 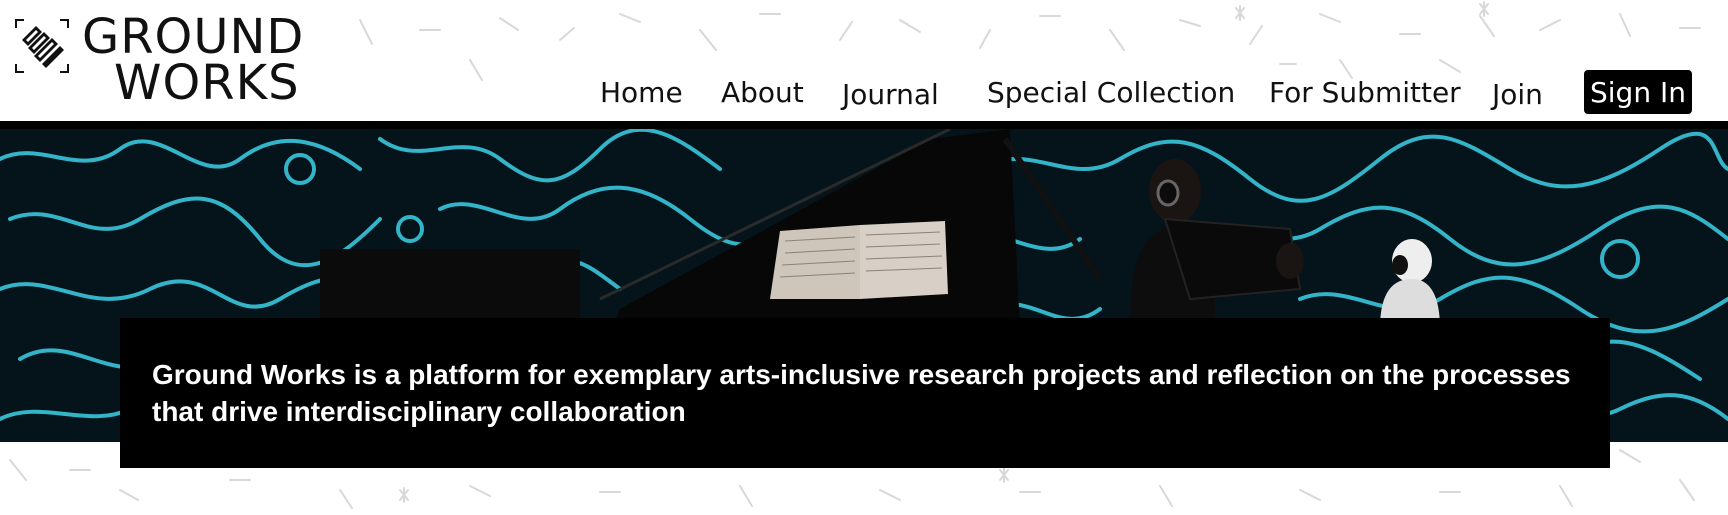 What do you see at coordinates (1638, 92) in the screenshot?
I see `sign-in-button: Sign In` at bounding box center [1638, 92].